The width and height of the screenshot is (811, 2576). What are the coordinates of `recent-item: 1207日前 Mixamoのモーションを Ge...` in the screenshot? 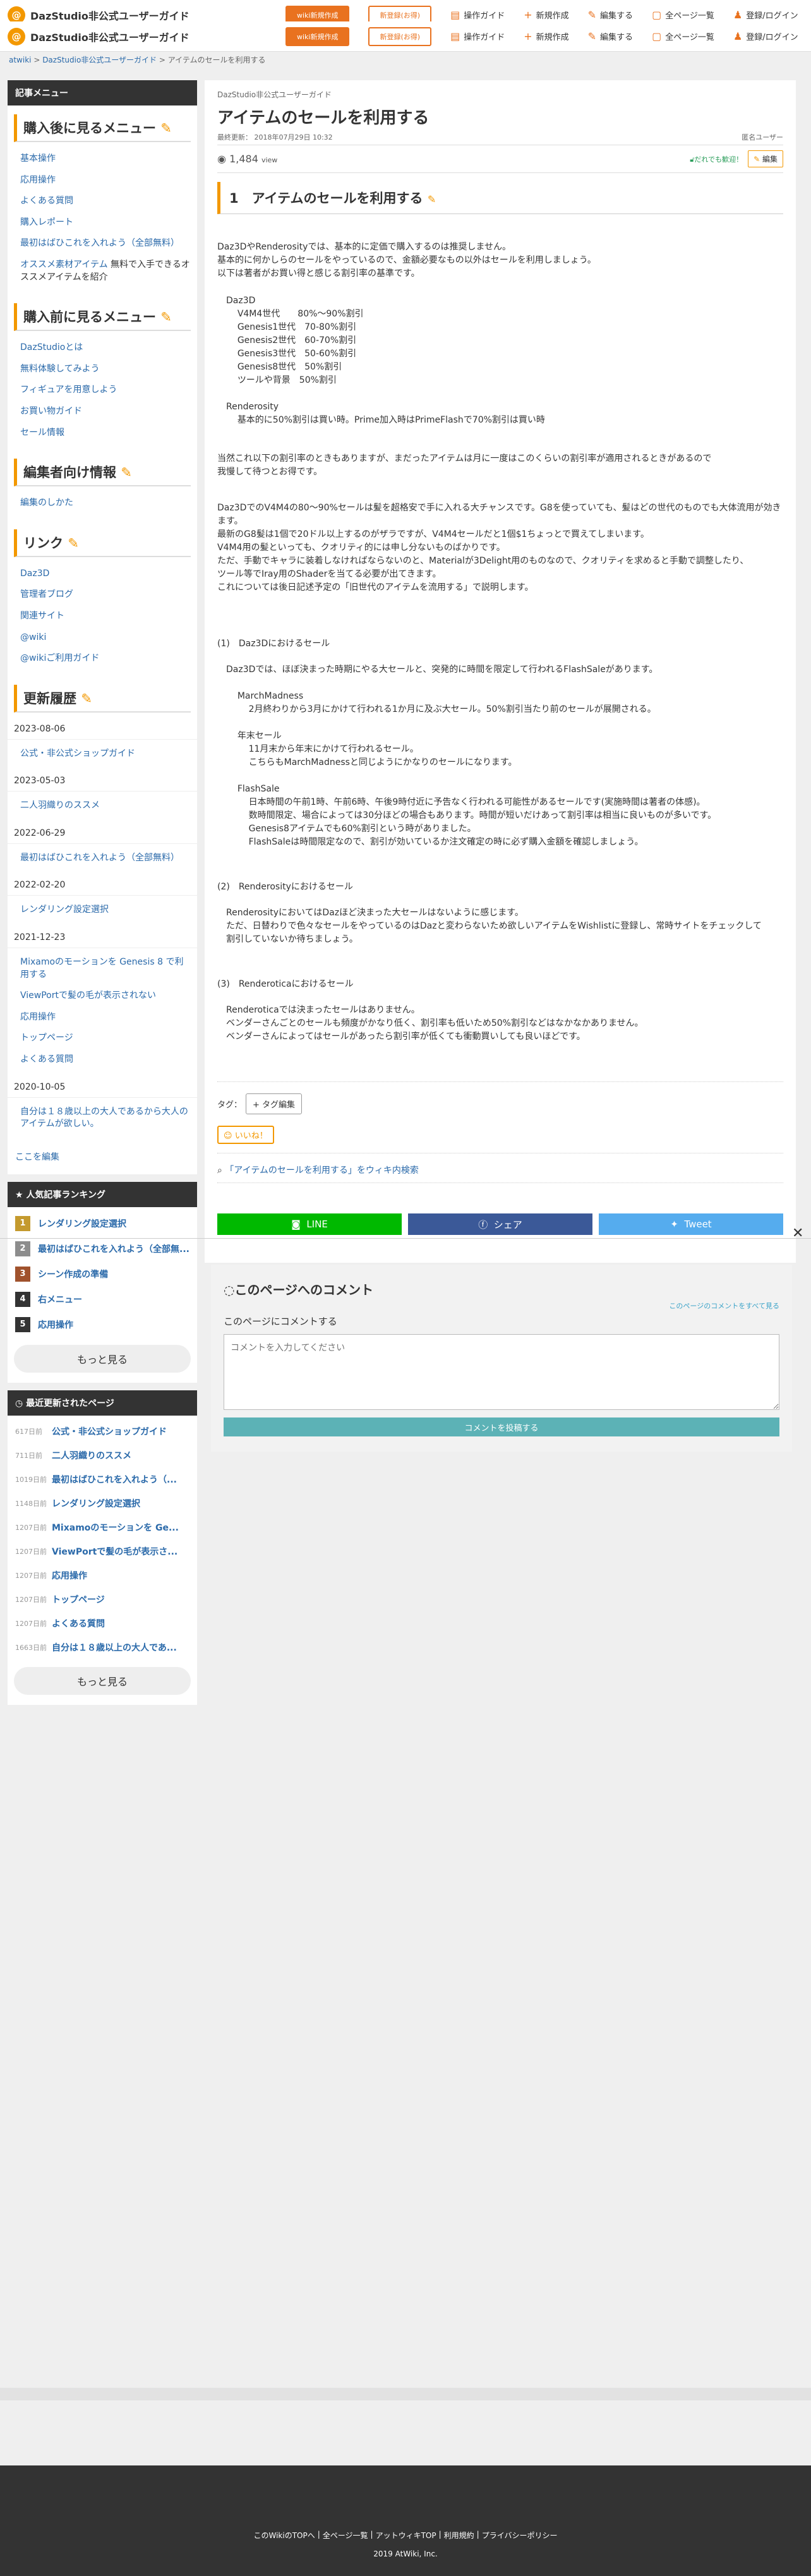 It's located at (102, 1527).